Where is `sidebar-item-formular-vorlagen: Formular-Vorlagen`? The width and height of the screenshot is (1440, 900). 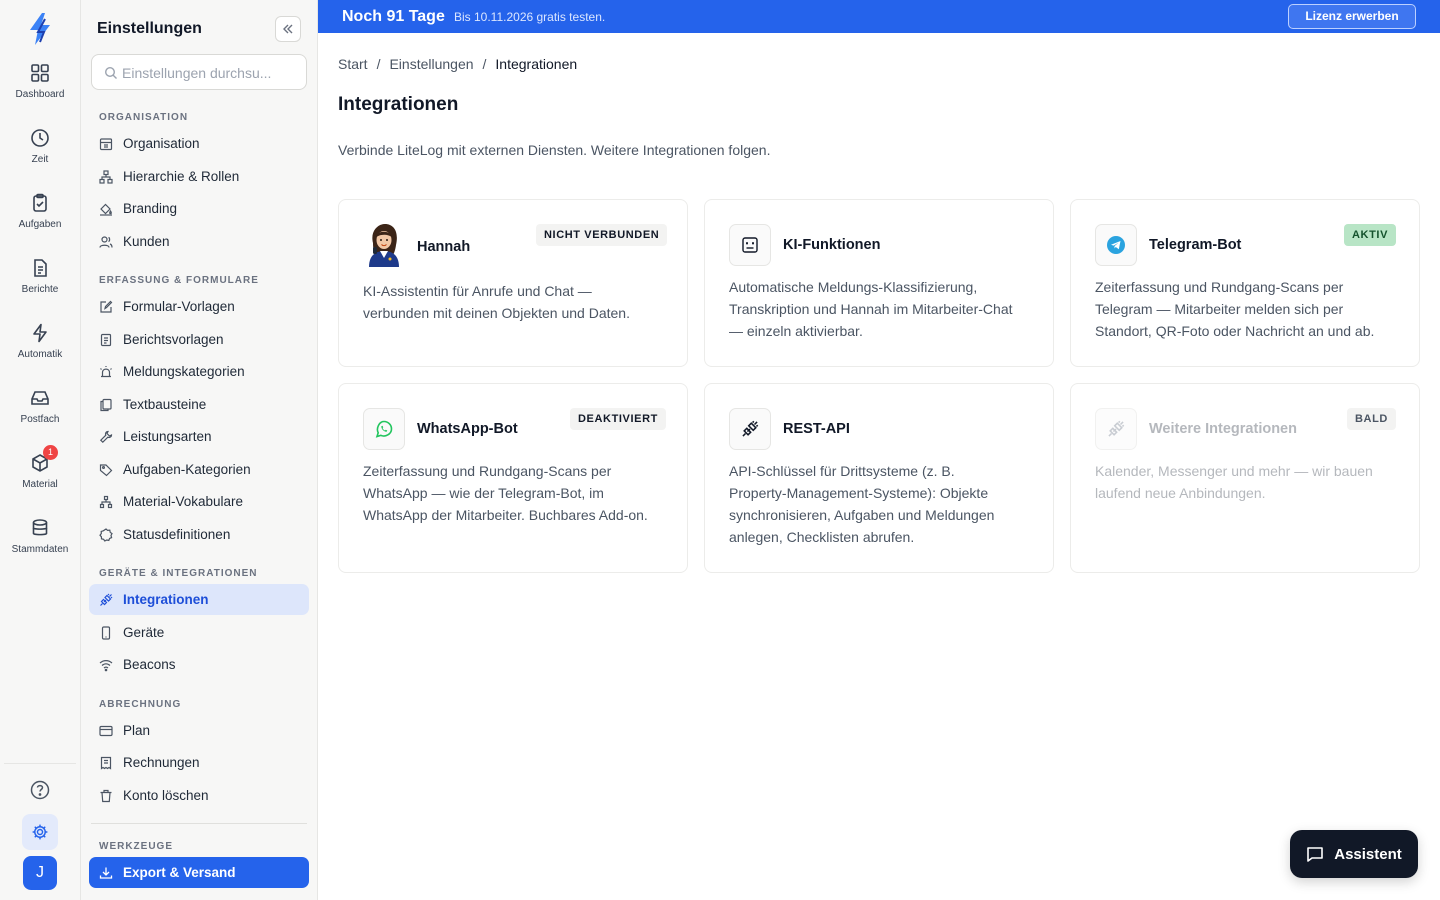 sidebar-item-formular-vorlagen: Formular-Vorlagen is located at coordinates (199, 306).